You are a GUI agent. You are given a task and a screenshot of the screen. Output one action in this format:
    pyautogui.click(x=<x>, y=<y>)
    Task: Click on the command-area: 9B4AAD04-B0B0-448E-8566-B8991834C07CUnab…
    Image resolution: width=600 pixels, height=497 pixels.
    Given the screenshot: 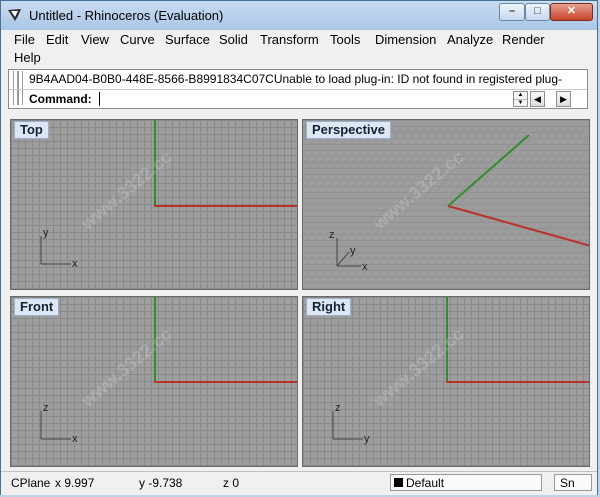 What is the action you would take?
    pyautogui.click(x=298, y=89)
    